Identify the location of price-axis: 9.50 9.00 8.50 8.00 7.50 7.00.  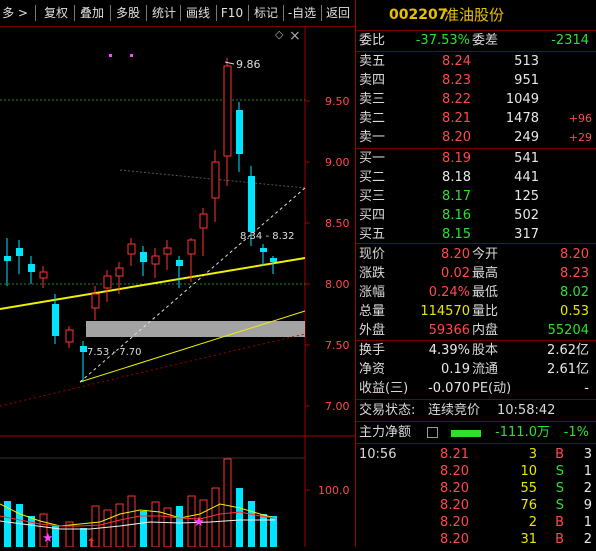
(327, 254).